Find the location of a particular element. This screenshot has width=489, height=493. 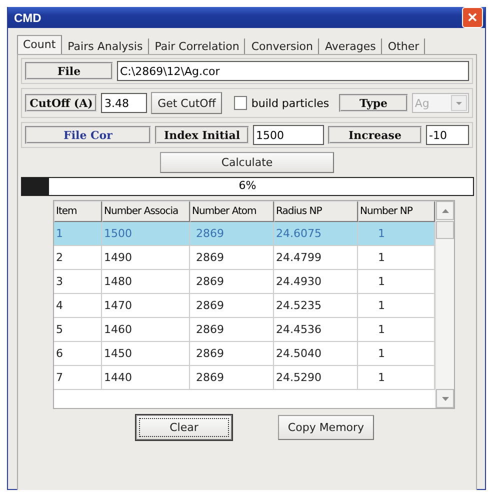

close-button: ✕ is located at coordinates (472, 17).